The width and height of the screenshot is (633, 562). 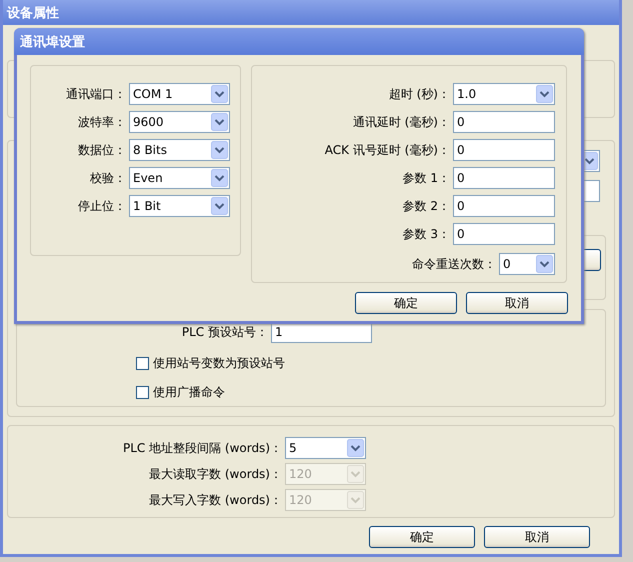 What do you see at coordinates (102, 206) in the screenshot?
I see `field-label: 停止位：` at bounding box center [102, 206].